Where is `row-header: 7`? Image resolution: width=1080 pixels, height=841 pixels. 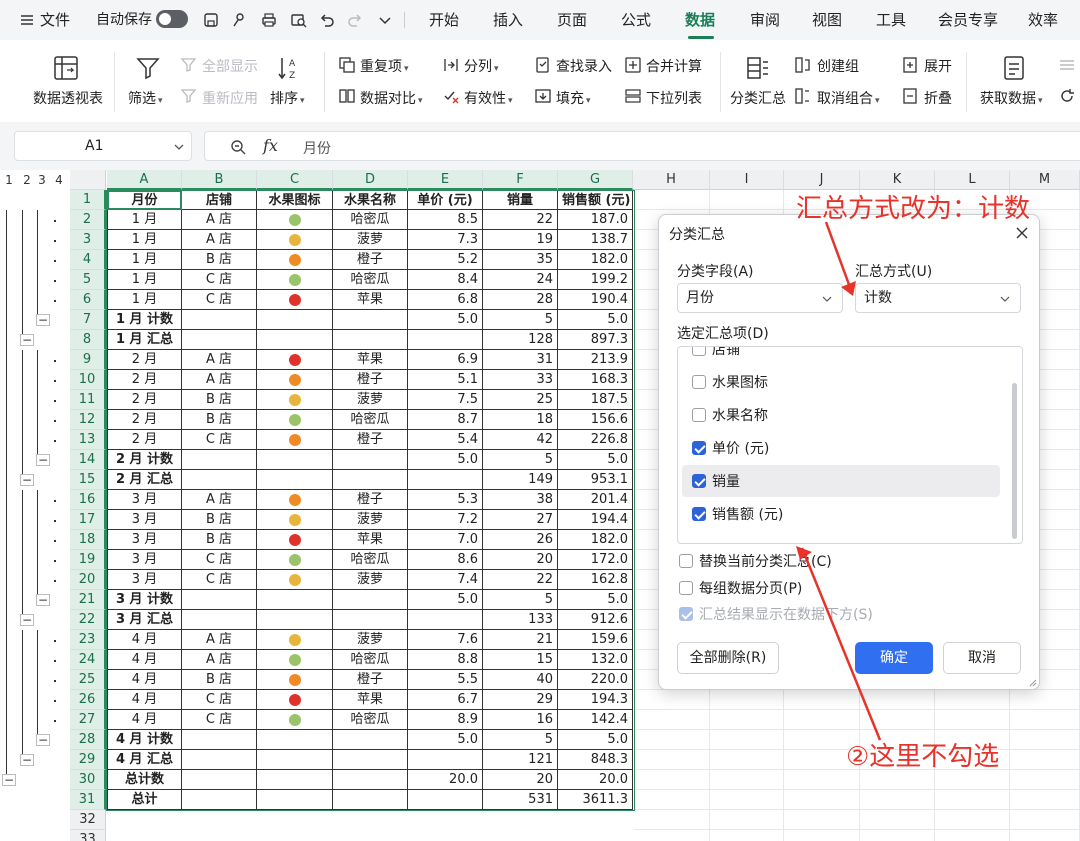
row-header: 7 is located at coordinates (88, 320).